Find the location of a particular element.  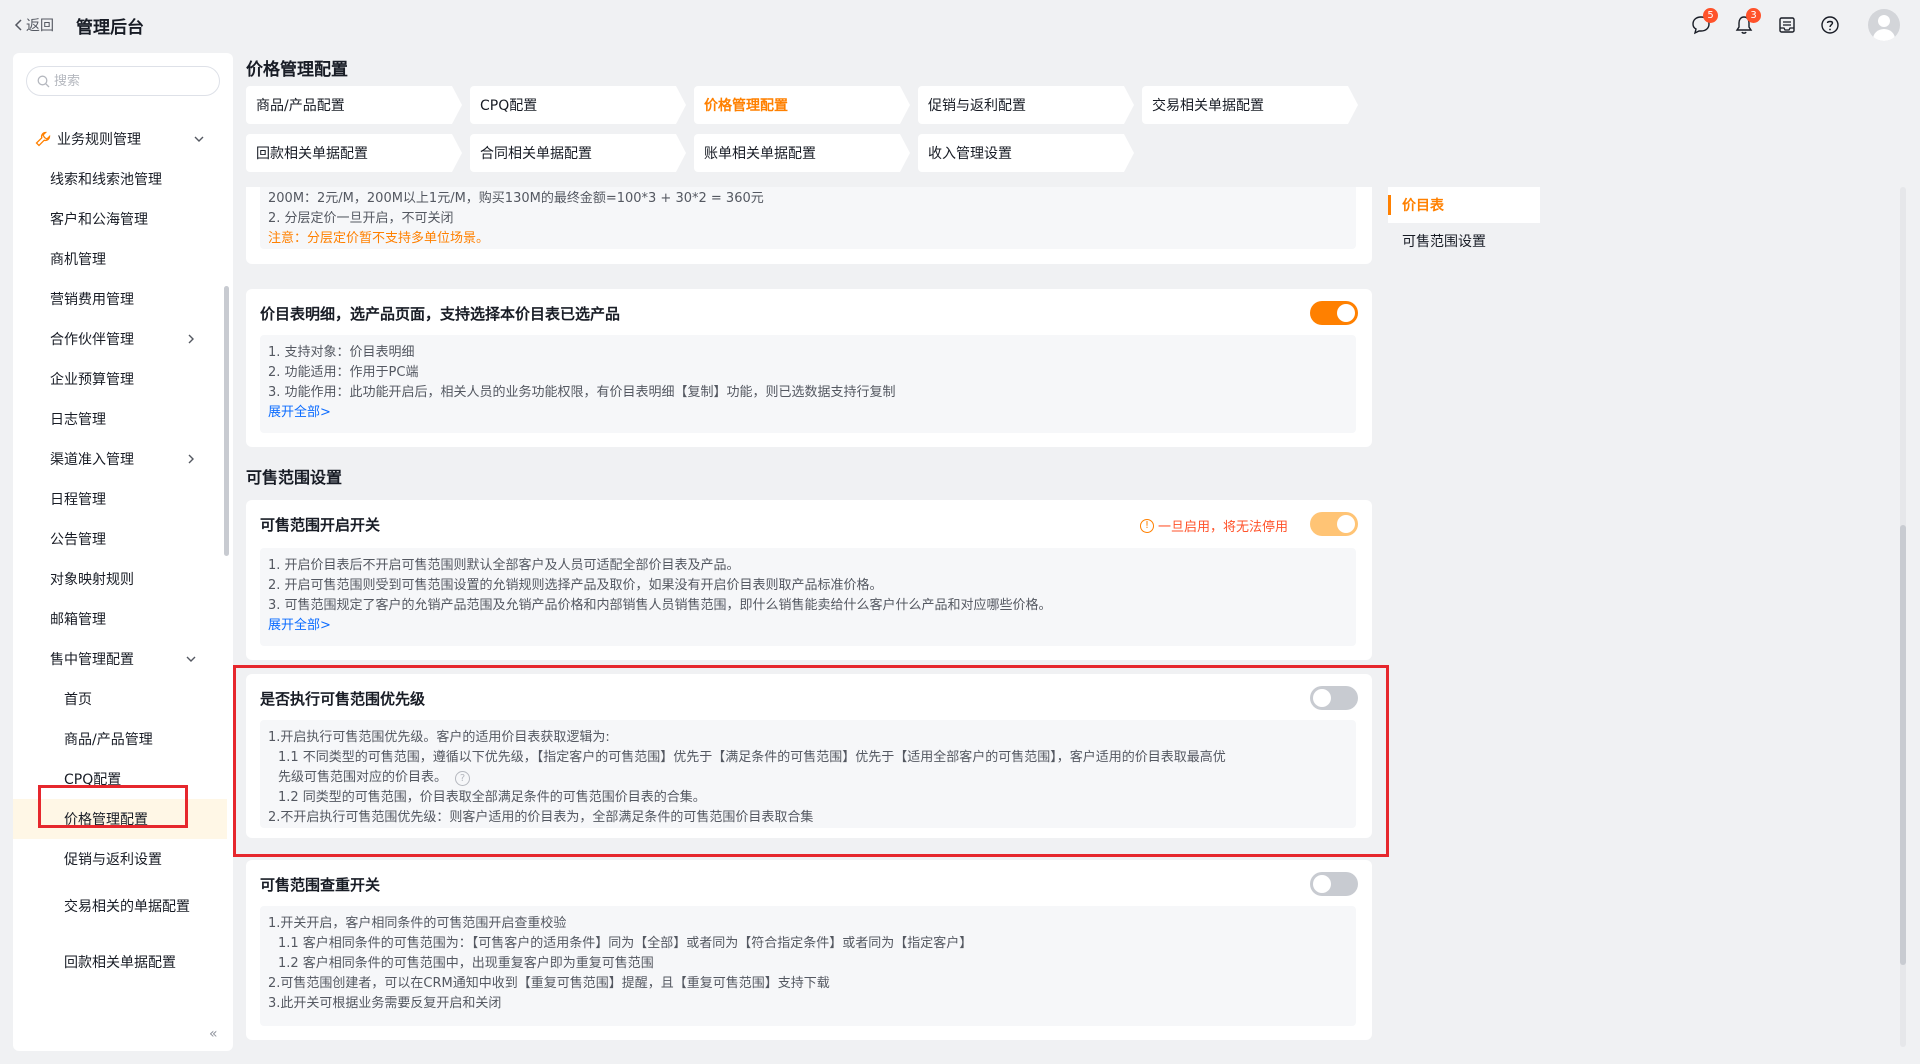

sidebar-item-object-mapping: 对象映射规则 is located at coordinates (120, 579).